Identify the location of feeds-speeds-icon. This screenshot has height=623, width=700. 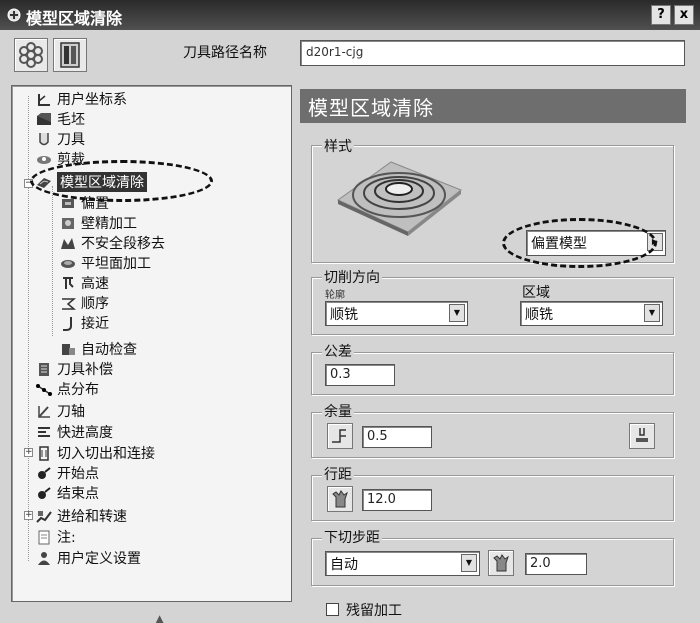
(44, 516).